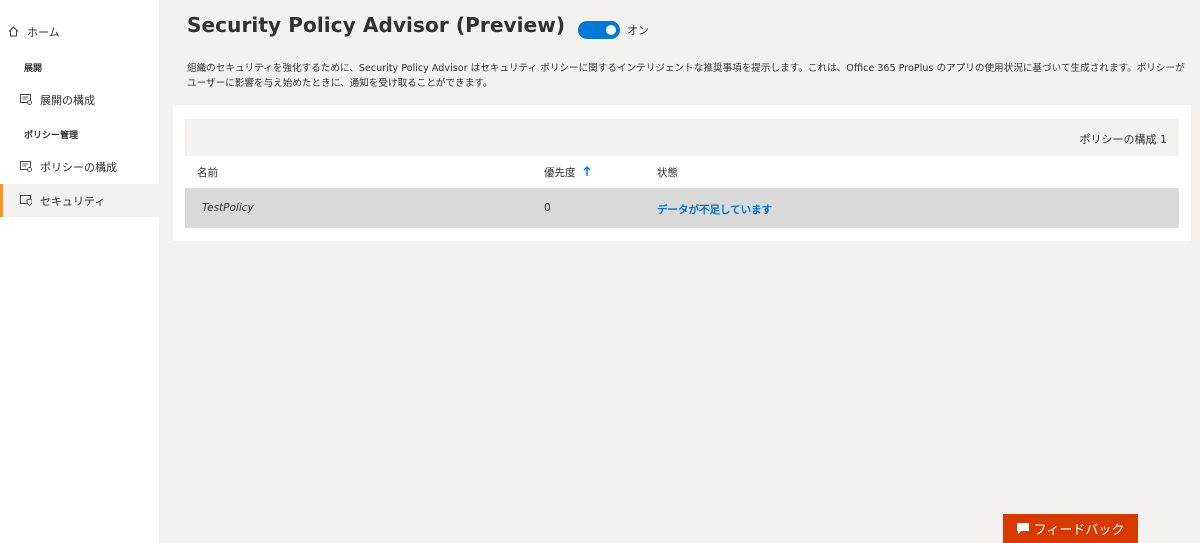 This screenshot has width=1200, height=543. Describe the element at coordinates (599, 30) in the screenshot. I see `advisor-toggle` at that location.